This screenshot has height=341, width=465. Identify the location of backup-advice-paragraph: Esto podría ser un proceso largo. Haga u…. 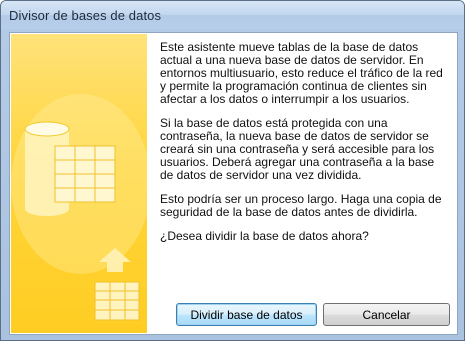
(301, 205).